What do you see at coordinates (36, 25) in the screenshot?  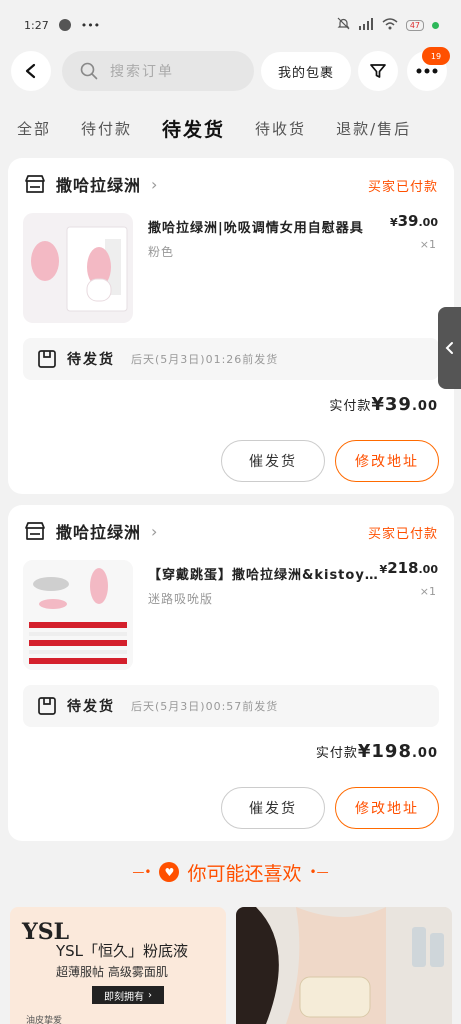 I see `status-time: 1:27` at bounding box center [36, 25].